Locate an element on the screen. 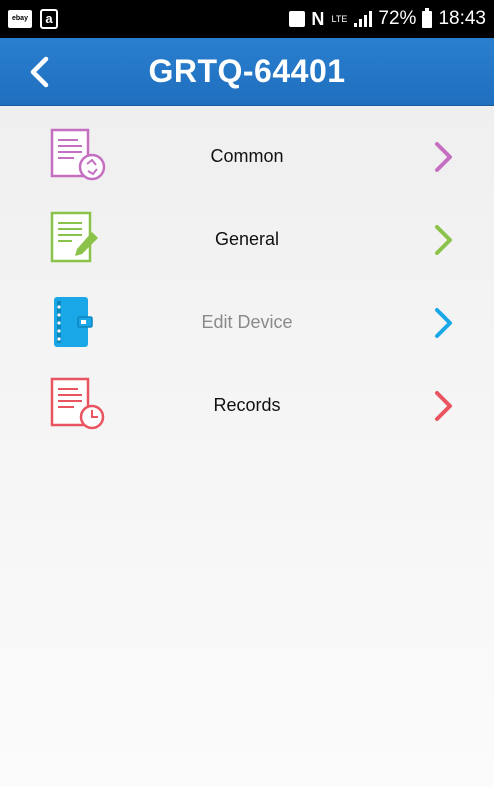  menu-item-label: Edit Device is located at coordinates (247, 322).